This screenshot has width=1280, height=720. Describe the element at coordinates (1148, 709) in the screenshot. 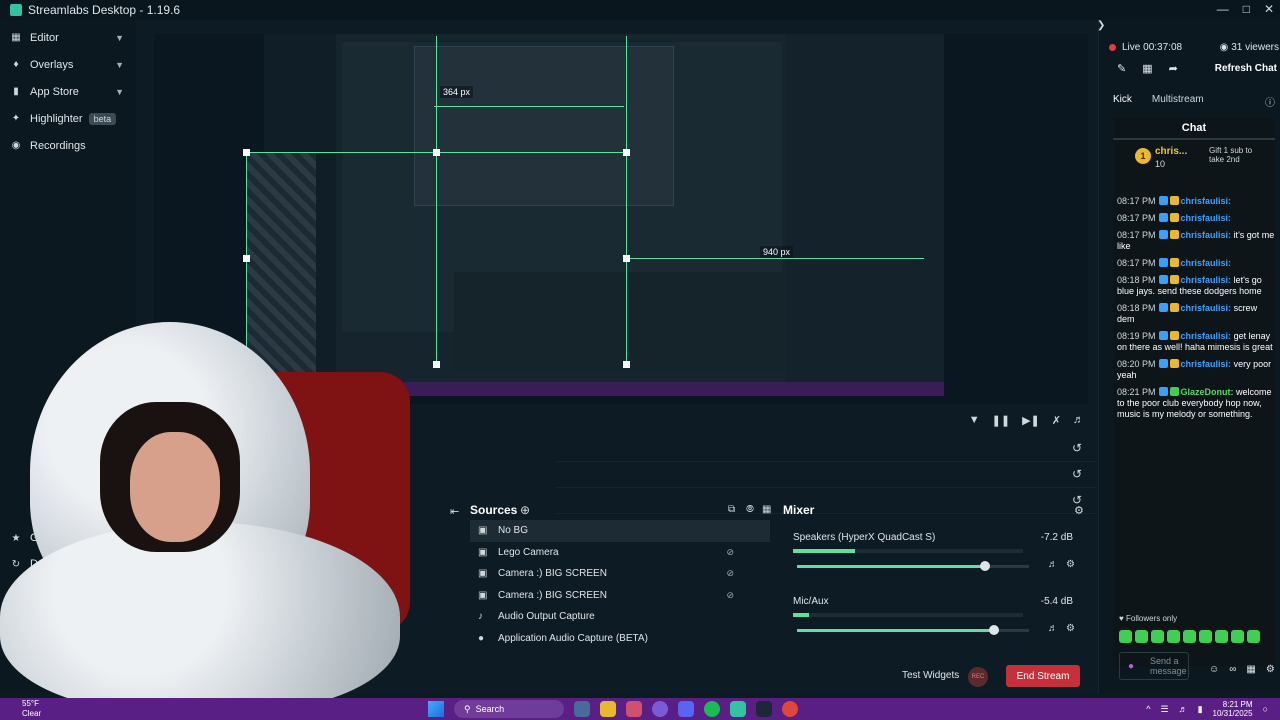

I see `chevron-up-icon: ^` at that location.